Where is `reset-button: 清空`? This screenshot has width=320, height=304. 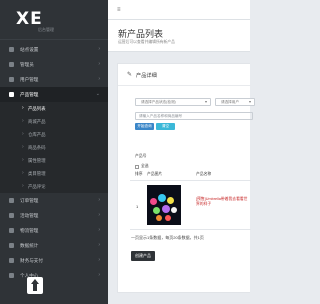 reset-button: 清空 is located at coordinates (165, 126).